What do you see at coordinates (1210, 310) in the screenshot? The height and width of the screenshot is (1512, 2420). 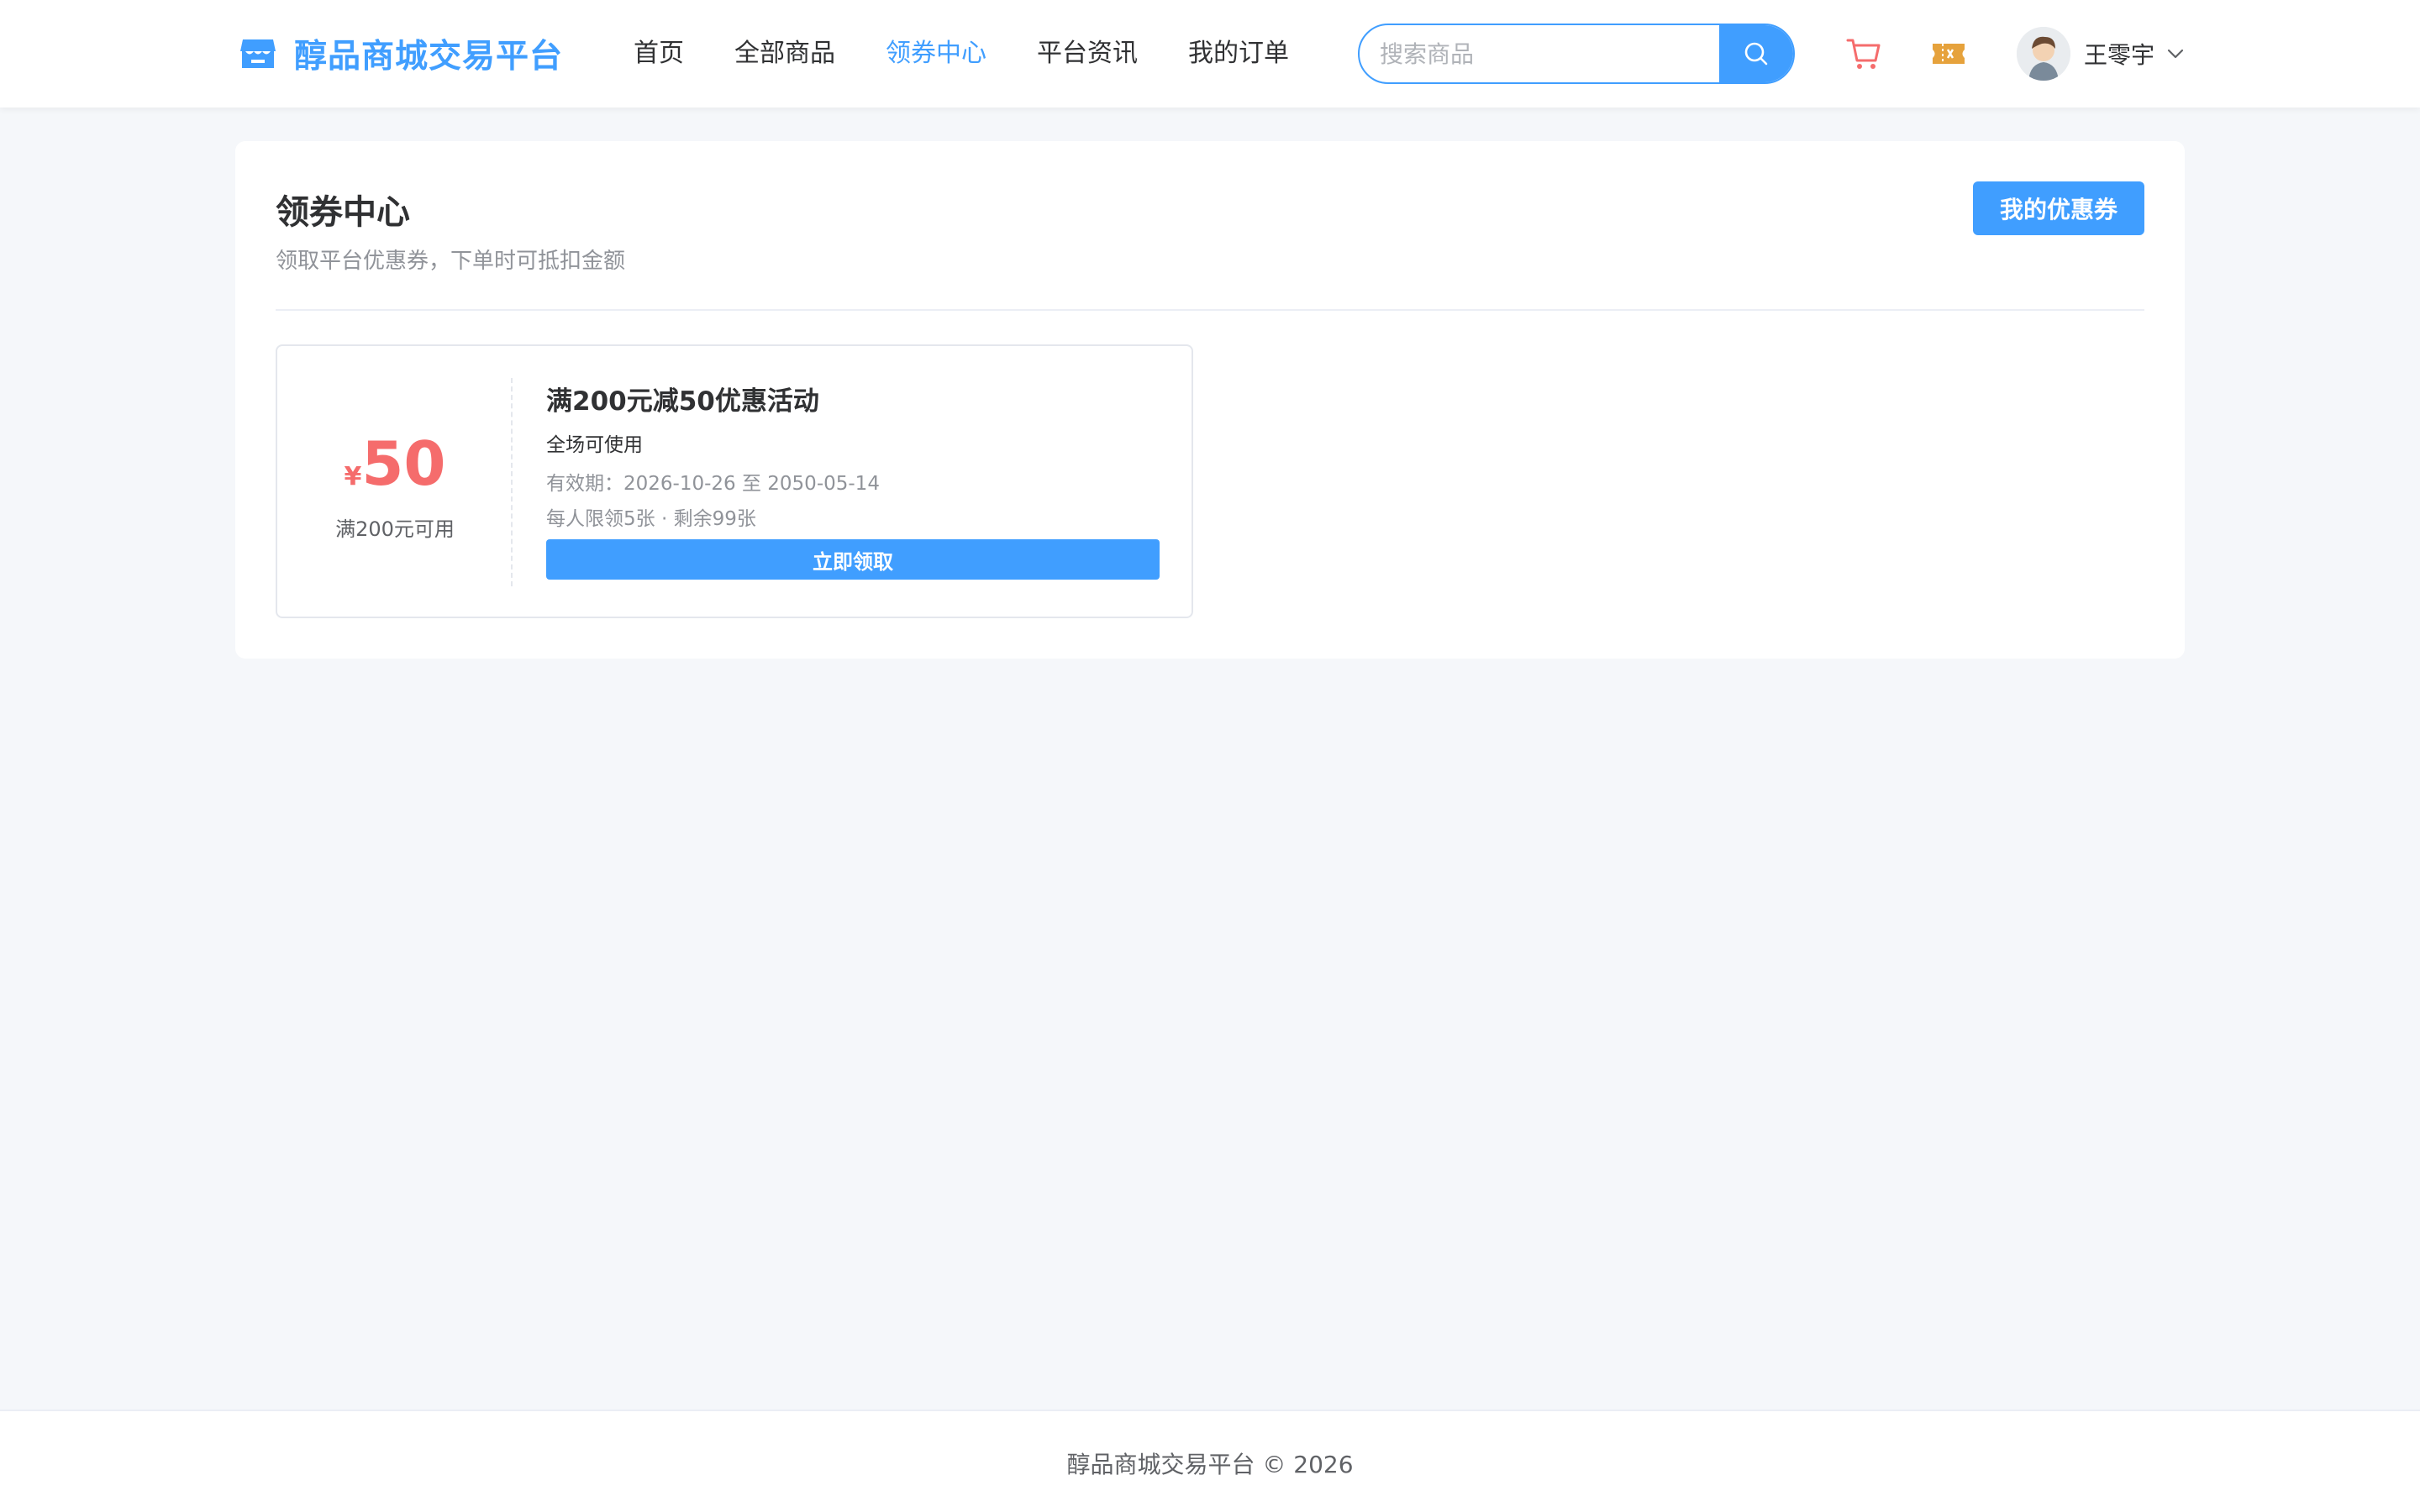 I see `divider` at bounding box center [1210, 310].